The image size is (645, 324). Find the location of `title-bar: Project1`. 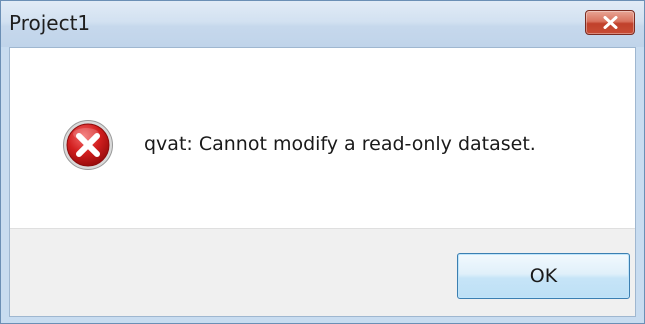

title-bar: Project1 is located at coordinates (322, 24).